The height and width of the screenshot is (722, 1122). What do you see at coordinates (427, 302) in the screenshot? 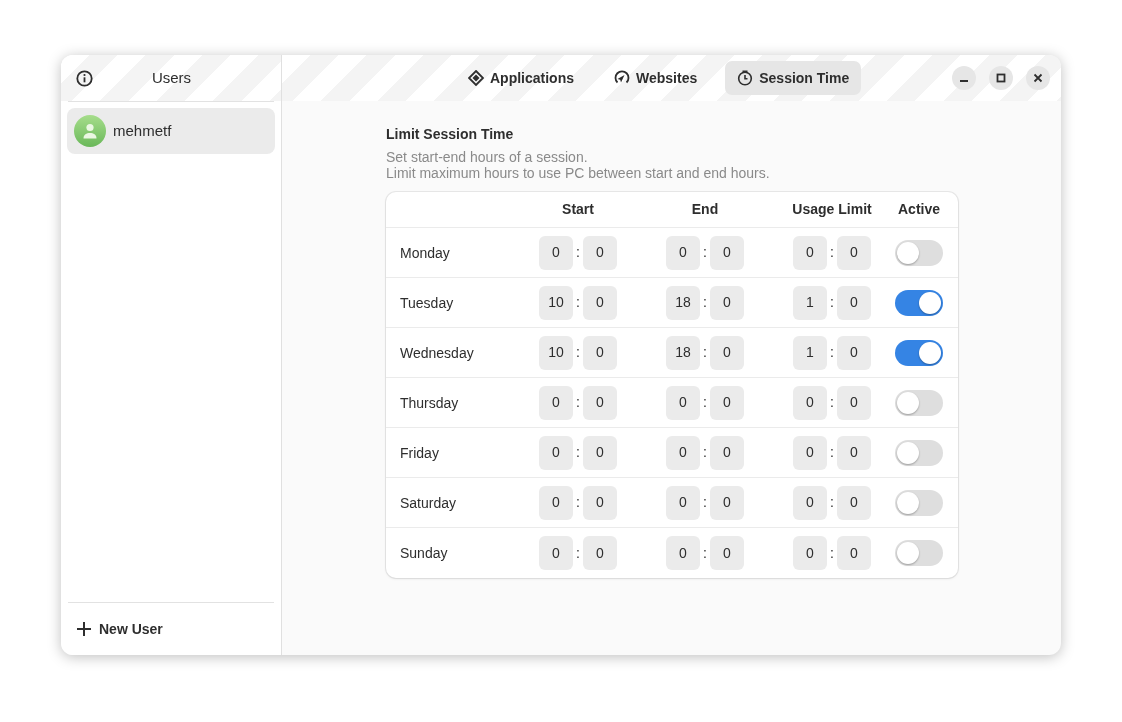
I see `day-label: Tuesday` at bounding box center [427, 302].